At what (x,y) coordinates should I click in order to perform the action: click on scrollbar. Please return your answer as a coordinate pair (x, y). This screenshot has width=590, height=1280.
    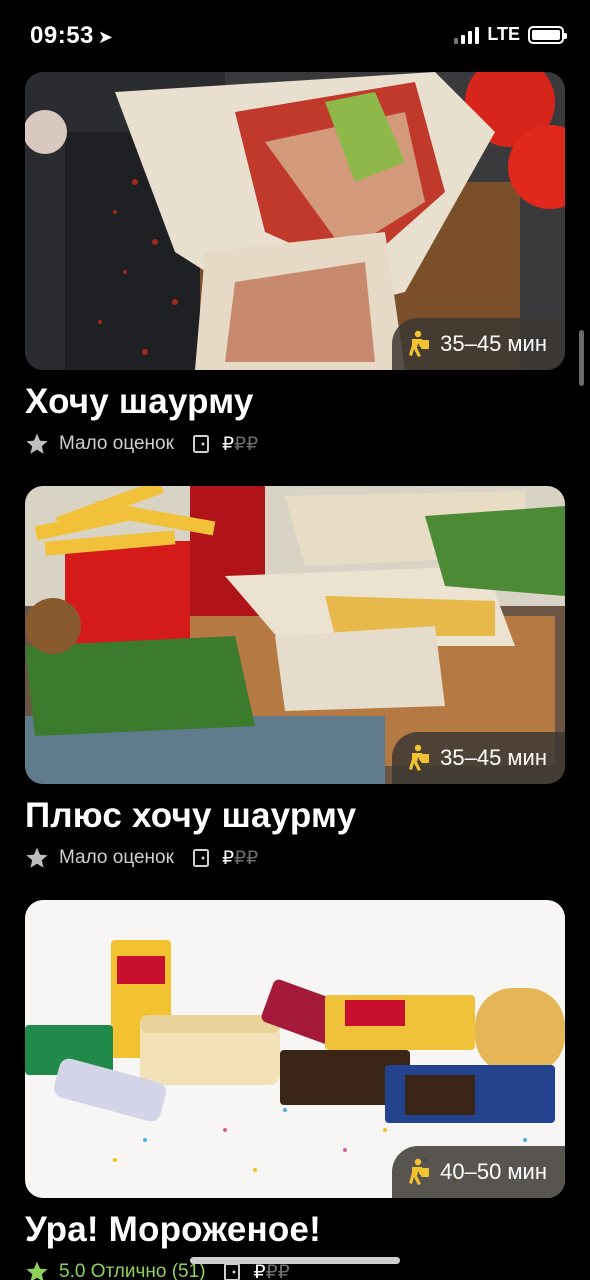
    Looking at the image, I should click on (581, 358).